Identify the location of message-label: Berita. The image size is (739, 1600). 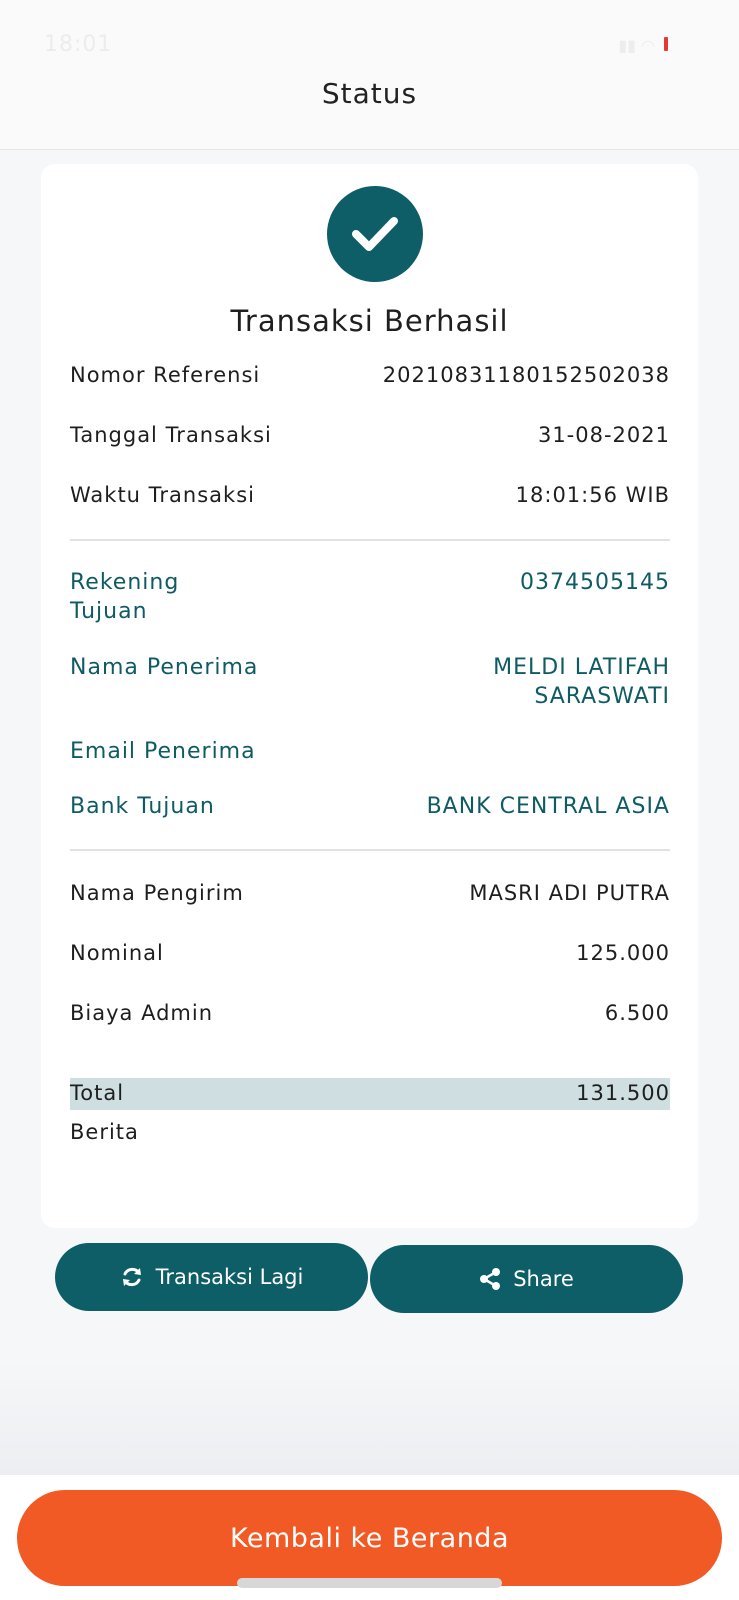
(104, 1132).